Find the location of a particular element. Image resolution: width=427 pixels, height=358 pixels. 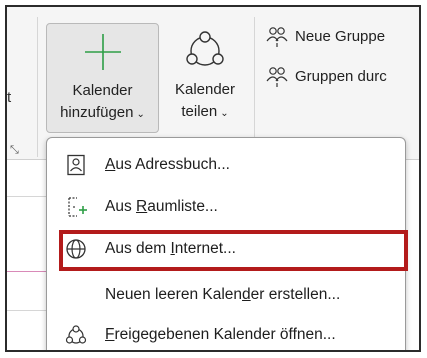

share-calendar-label-line1: Kalender is located at coordinates (205, 89).